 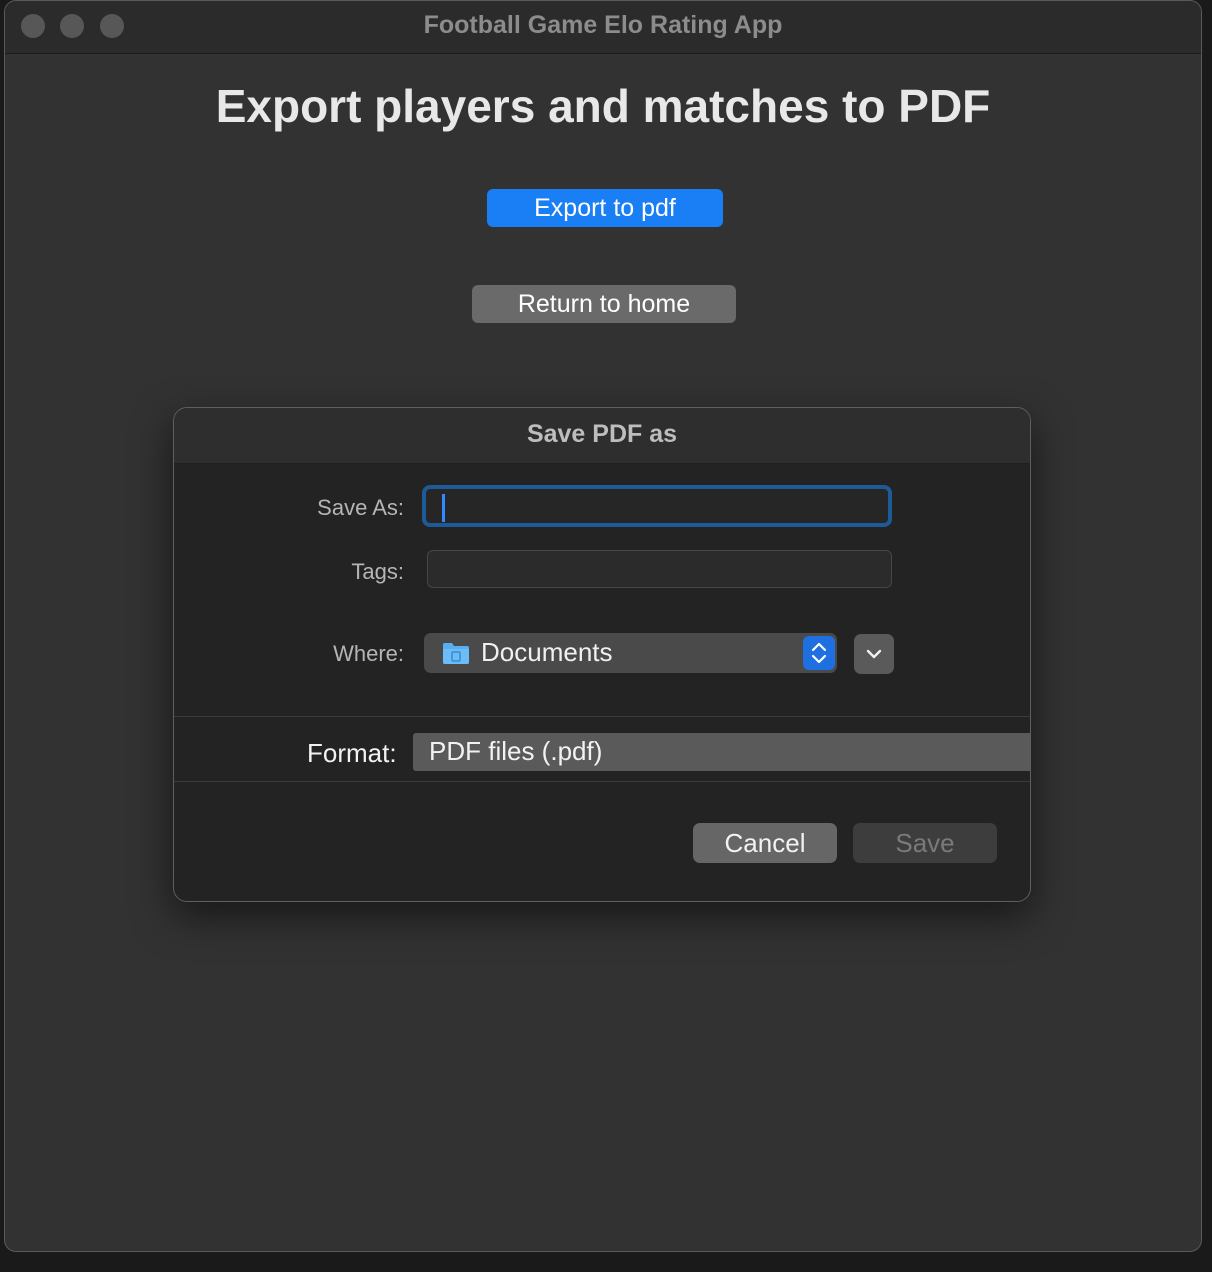 What do you see at coordinates (657, 506) in the screenshot?
I see `save-as-input` at bounding box center [657, 506].